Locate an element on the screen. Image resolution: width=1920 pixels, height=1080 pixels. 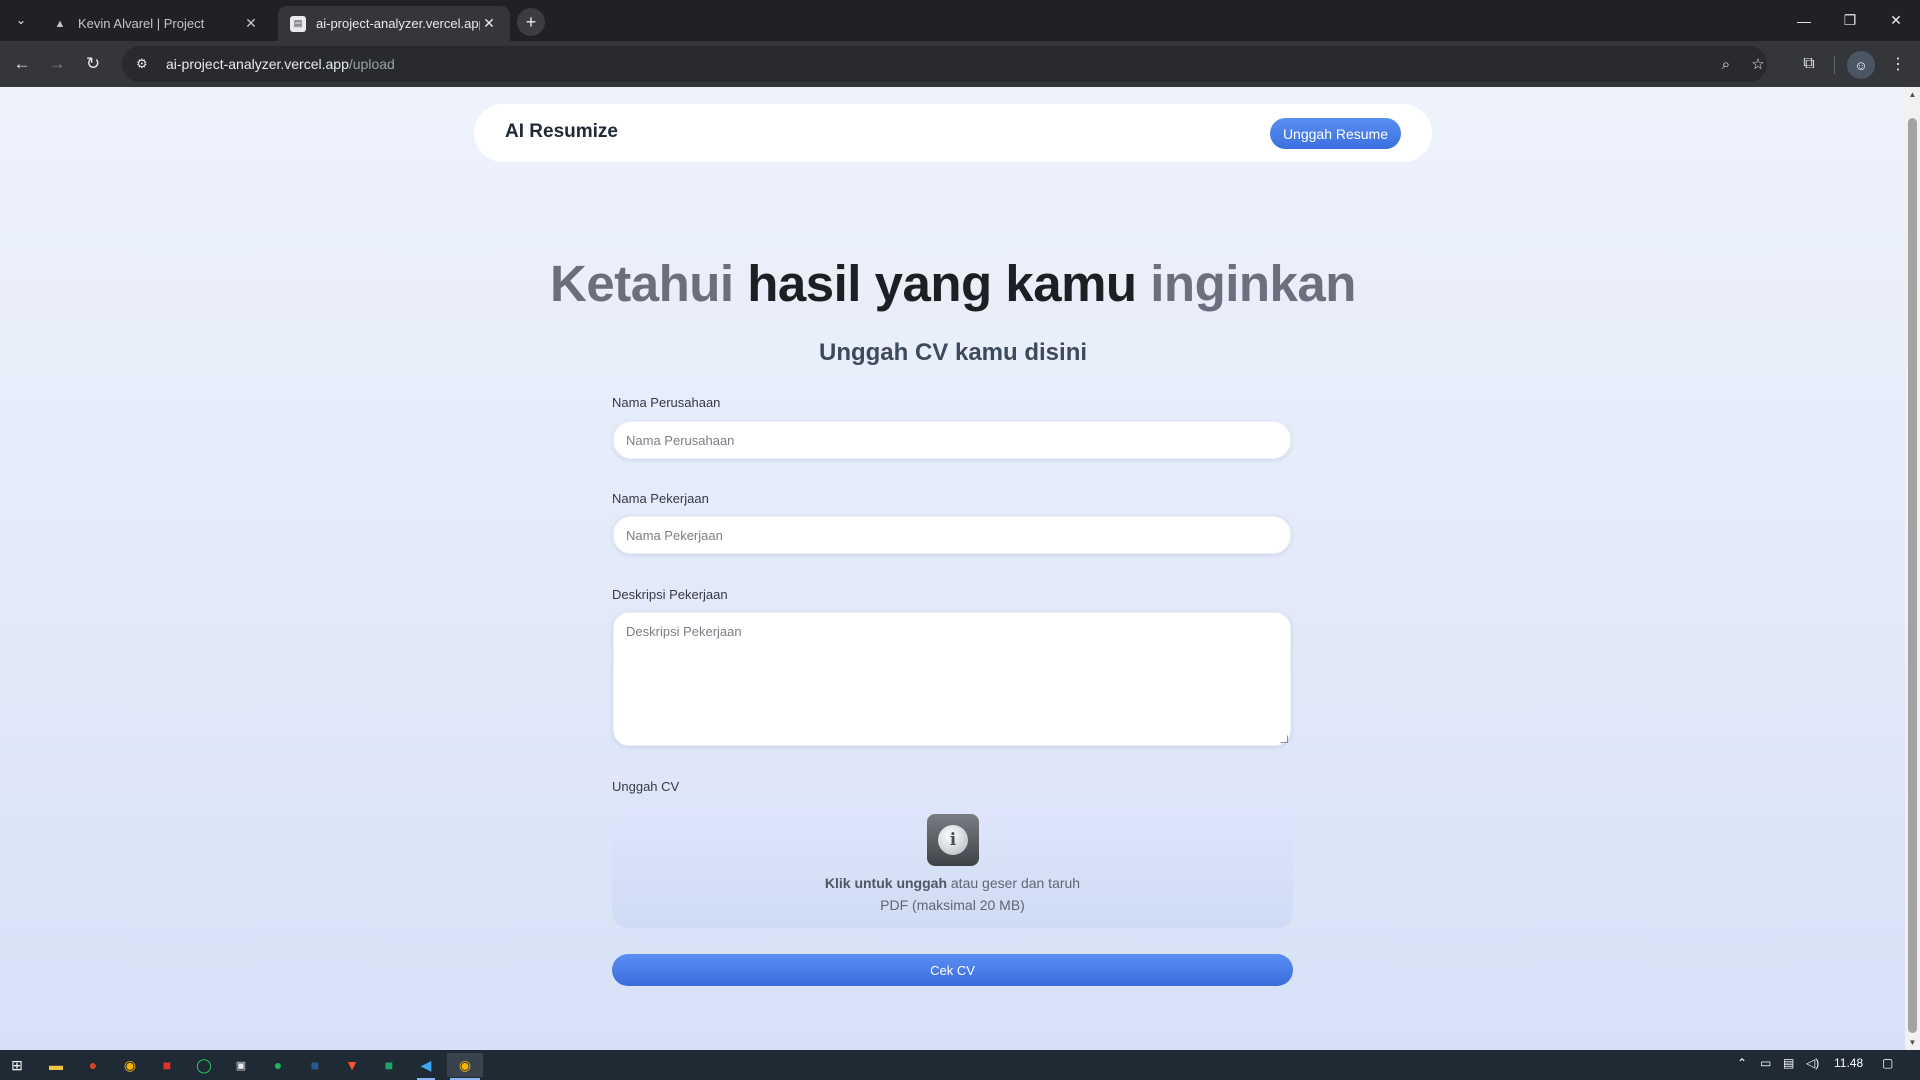
tray-chevron-icon: ⌃ is located at coordinates (1742, 1063).